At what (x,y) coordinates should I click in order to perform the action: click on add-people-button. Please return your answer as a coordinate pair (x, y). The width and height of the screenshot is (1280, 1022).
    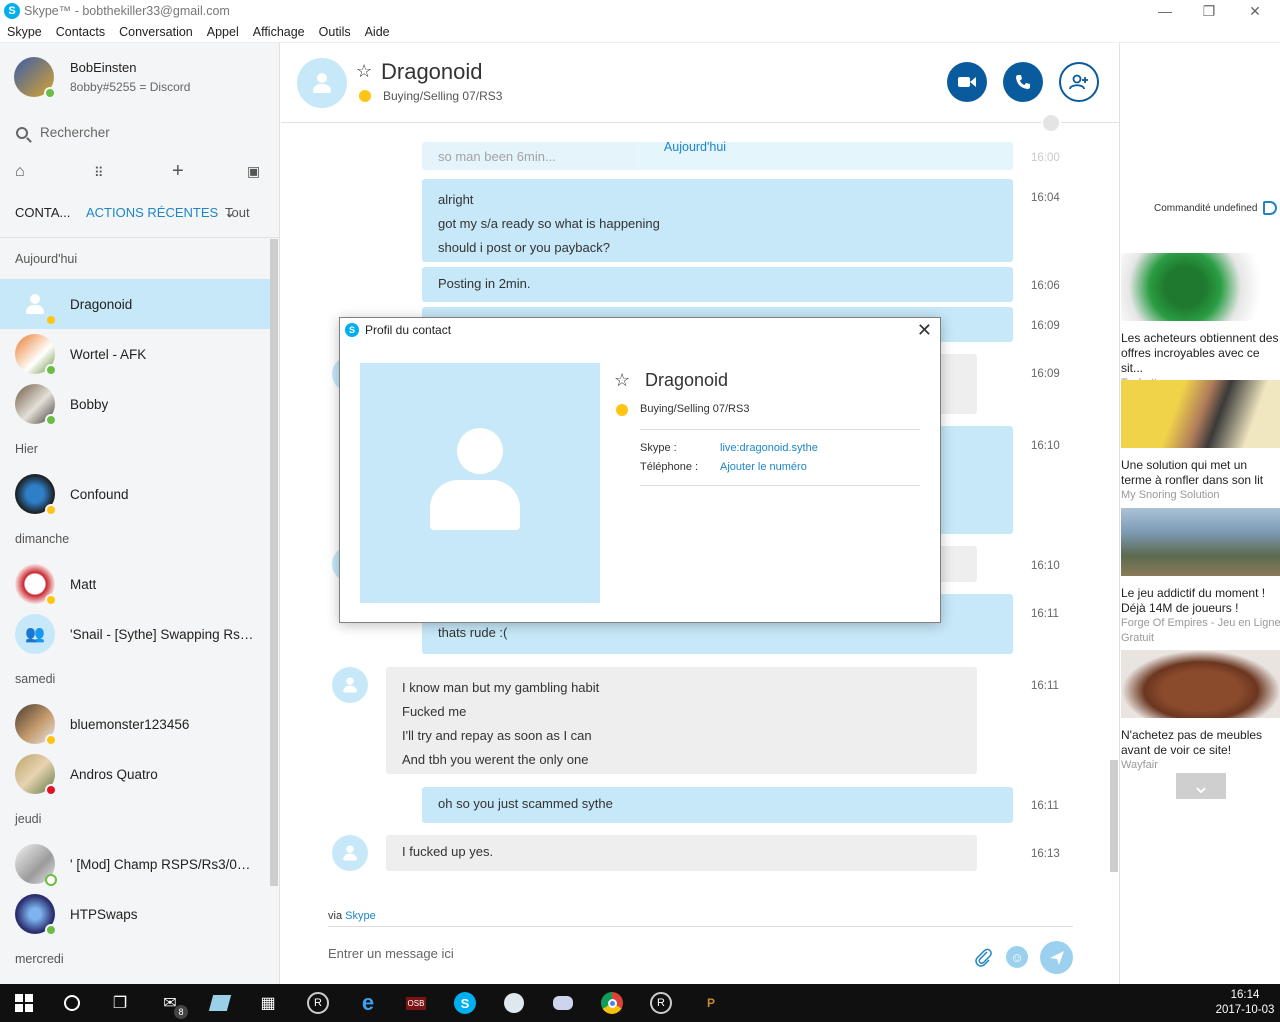
    Looking at the image, I should click on (1079, 82).